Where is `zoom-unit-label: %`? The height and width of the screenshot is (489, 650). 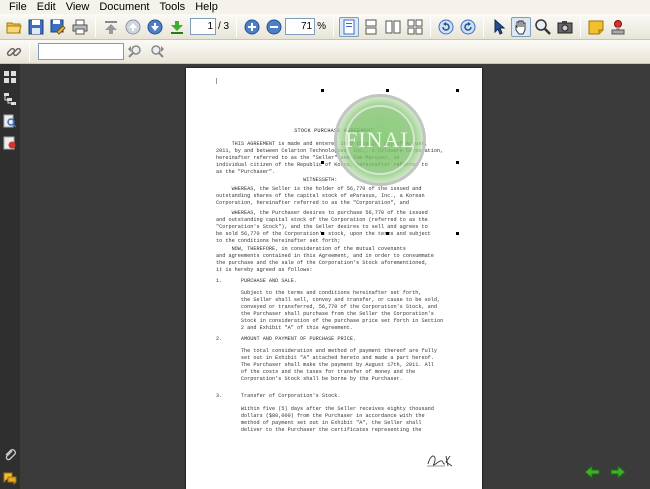 zoom-unit-label: % is located at coordinates (322, 26).